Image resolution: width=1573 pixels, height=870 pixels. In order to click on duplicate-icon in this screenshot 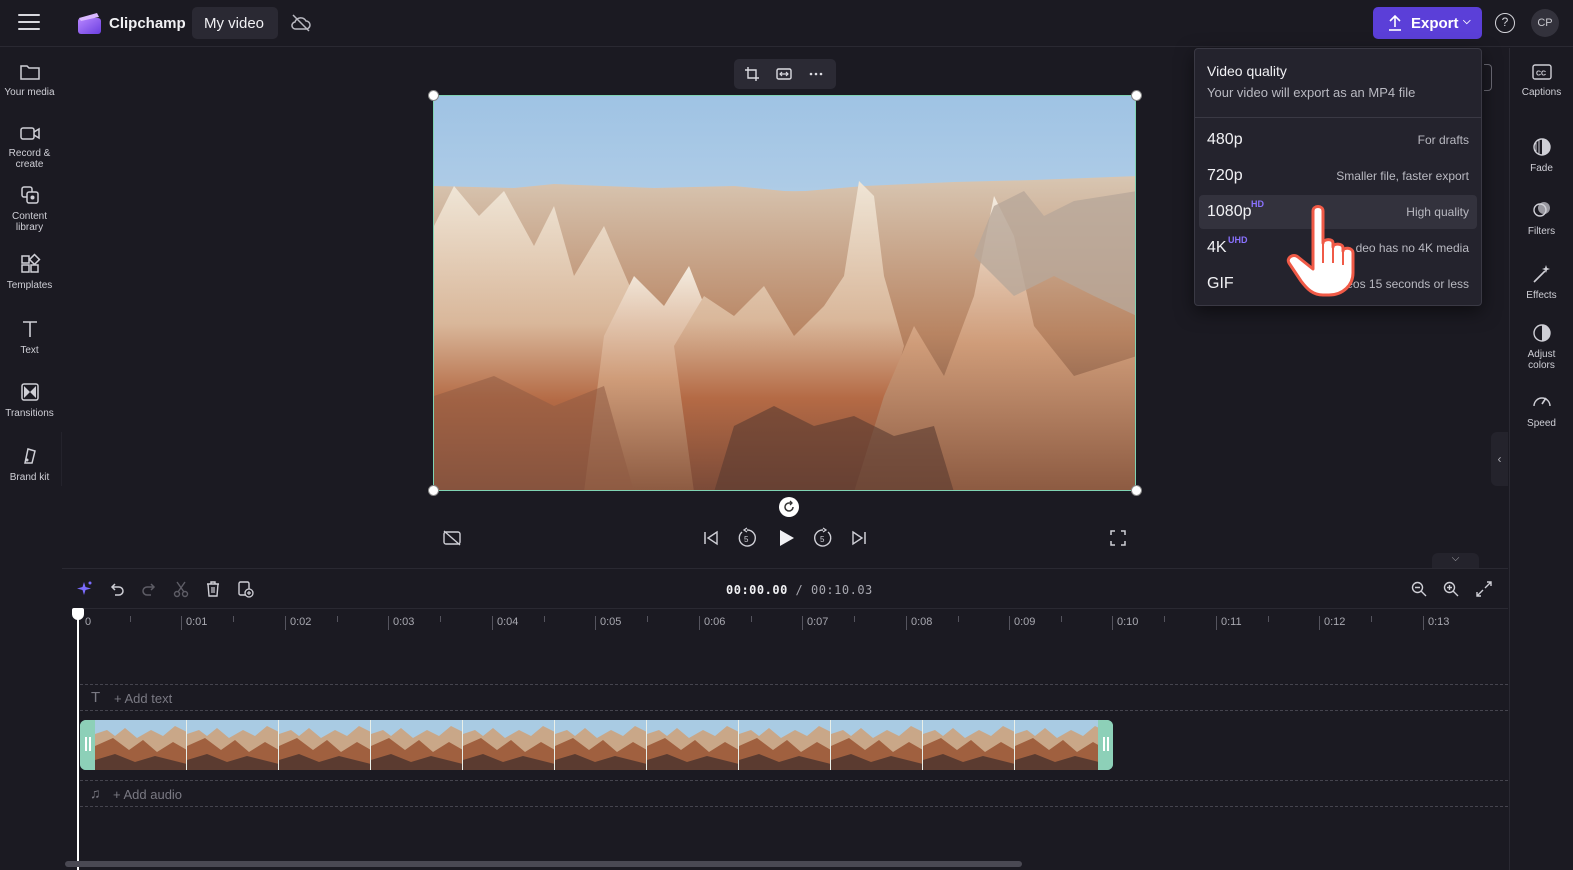, I will do `click(245, 589)`.